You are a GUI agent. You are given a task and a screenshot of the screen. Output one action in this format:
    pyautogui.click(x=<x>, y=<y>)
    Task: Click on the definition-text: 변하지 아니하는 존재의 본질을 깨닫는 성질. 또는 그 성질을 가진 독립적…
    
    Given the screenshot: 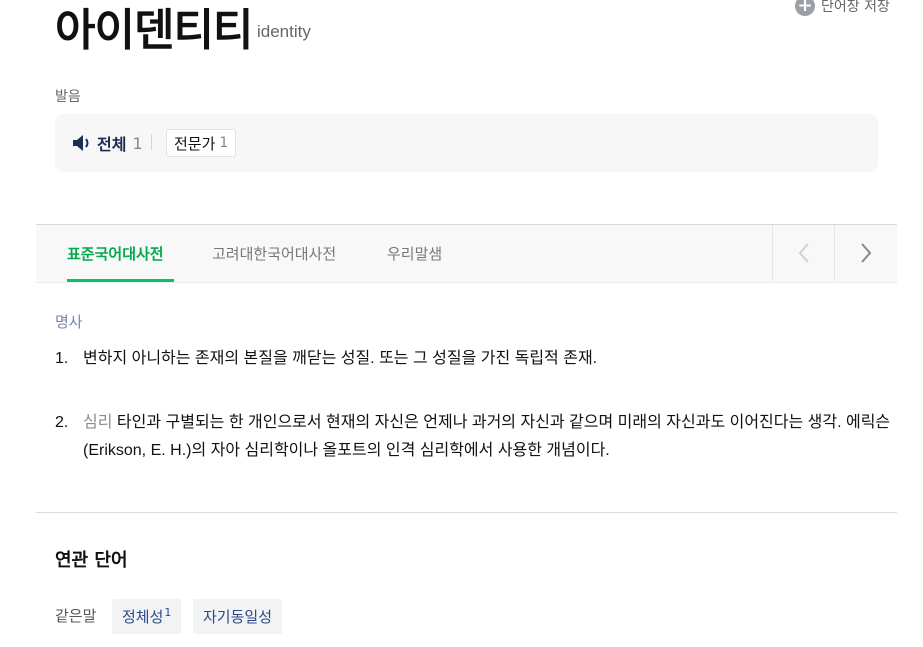 What is the action you would take?
    pyautogui.click(x=340, y=358)
    